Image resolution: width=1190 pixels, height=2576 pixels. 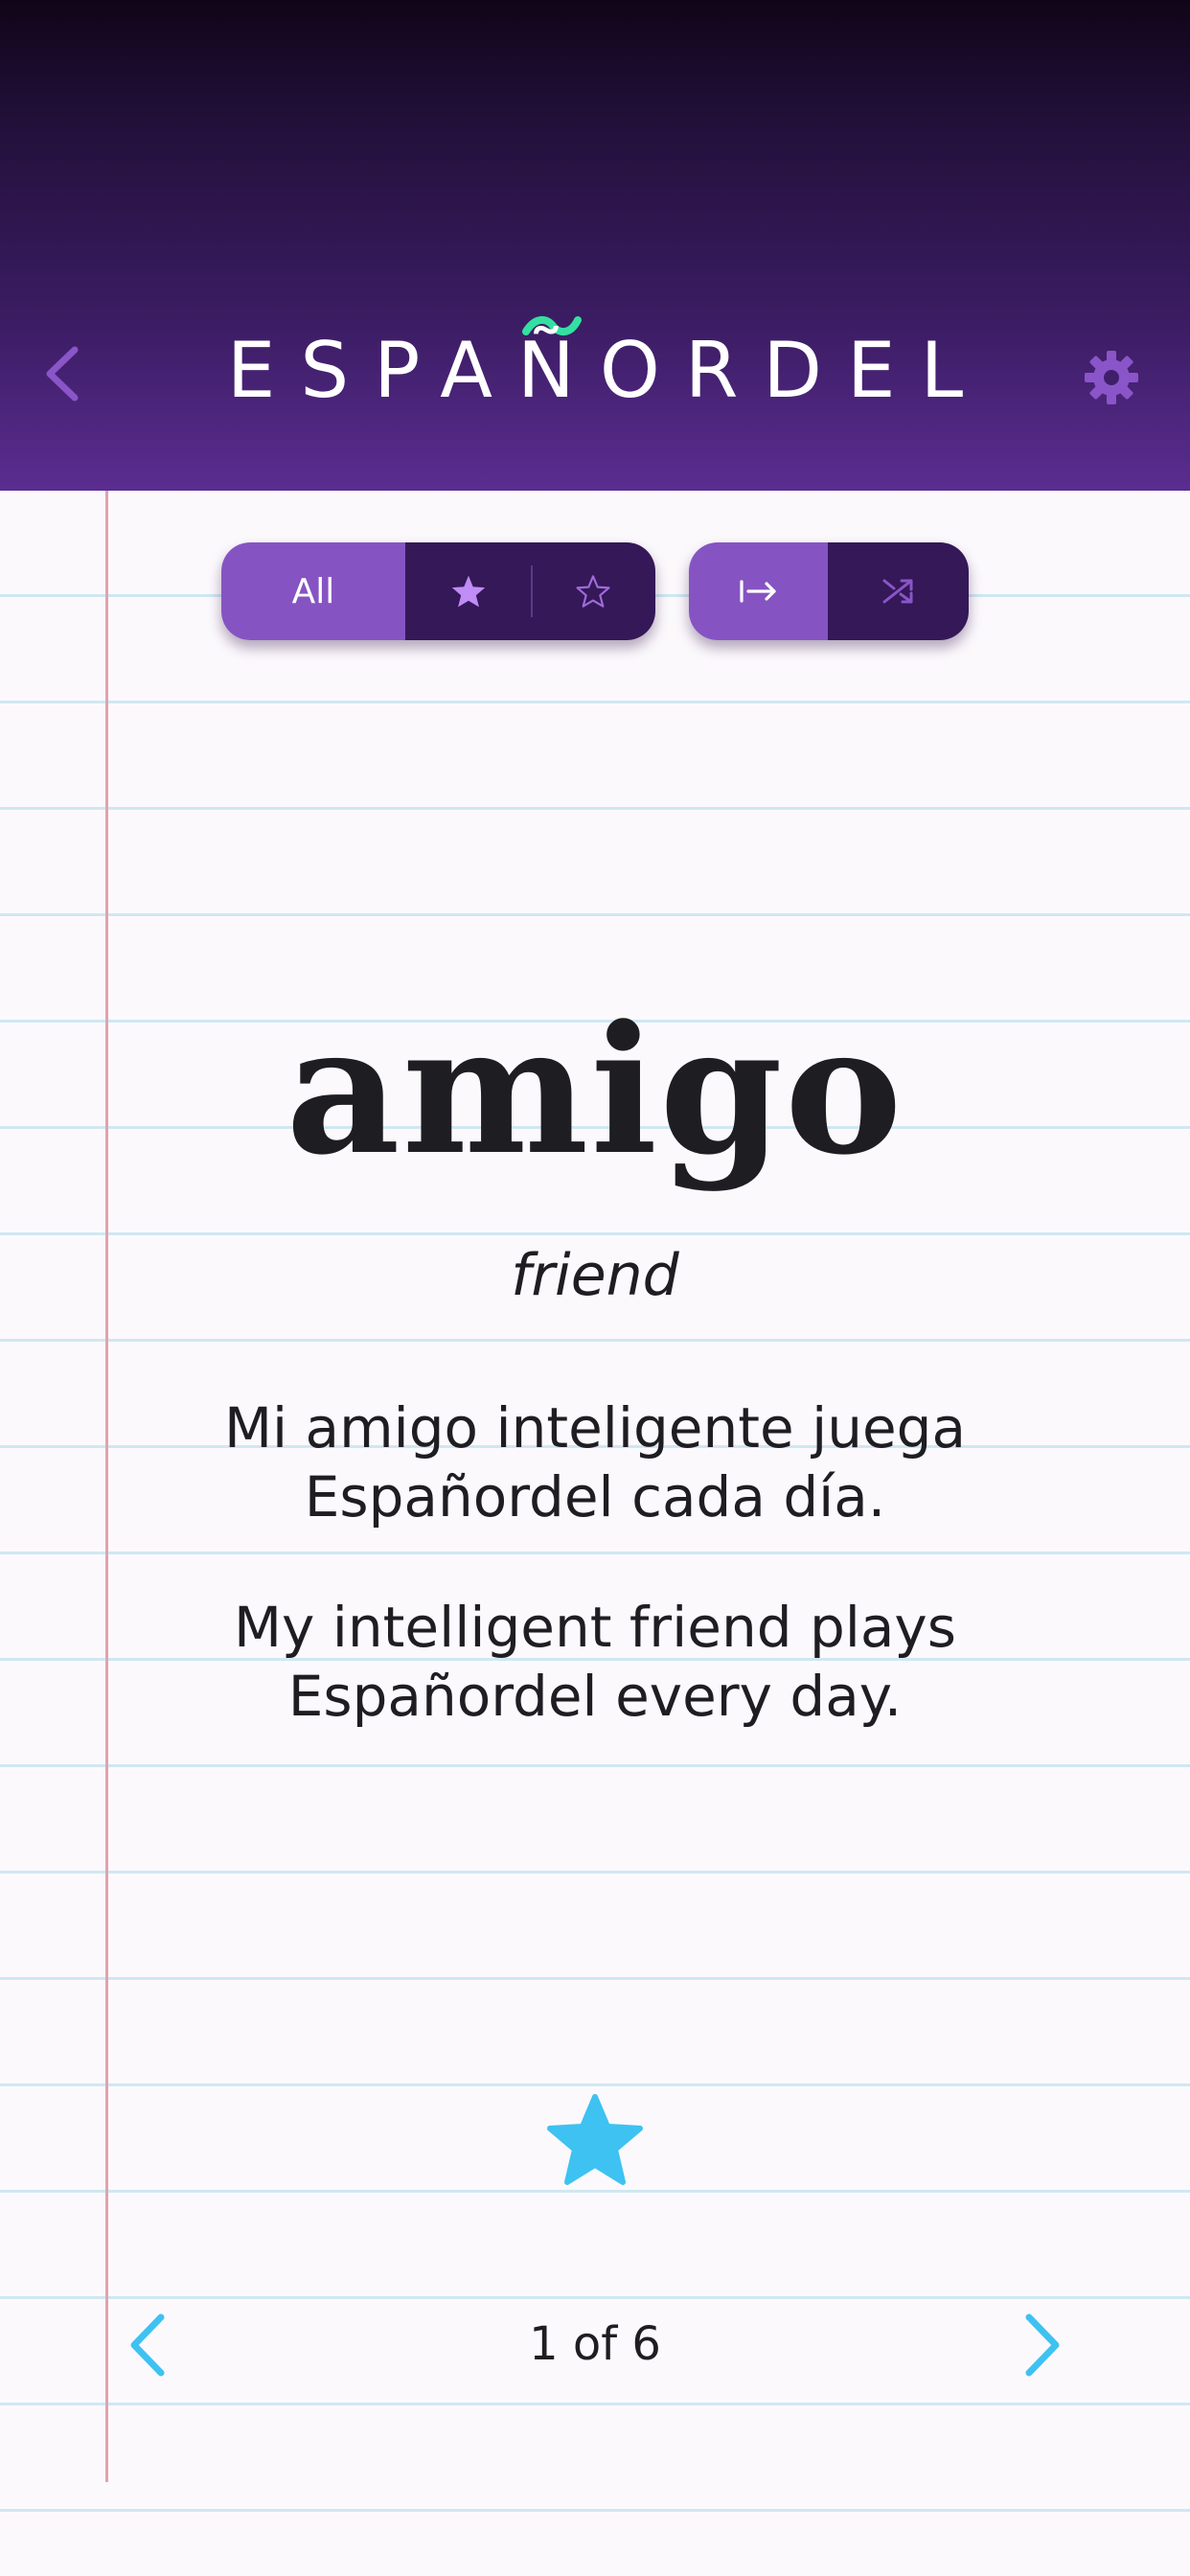 I want to click on chevron-right-icon, so click(x=1042, y=2345).